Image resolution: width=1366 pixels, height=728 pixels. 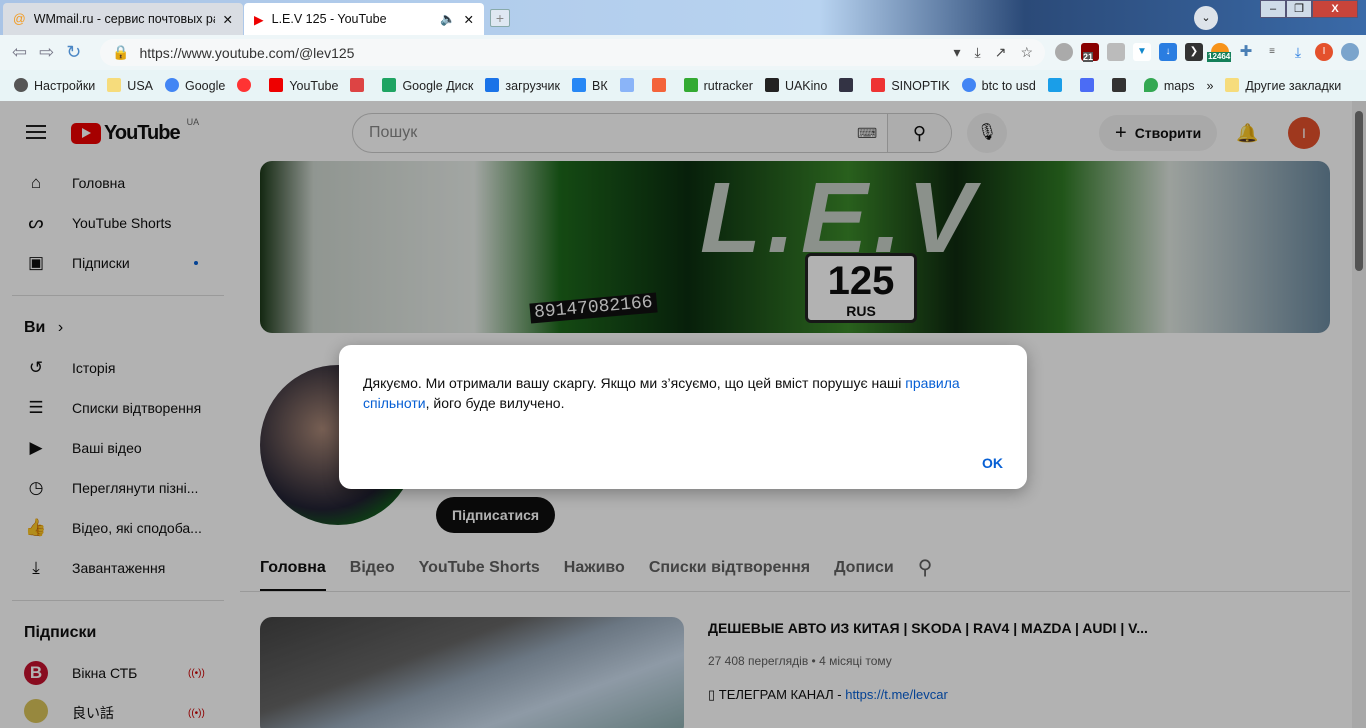 I want to click on bookmark-youtube: YouTube, so click(x=303, y=85).